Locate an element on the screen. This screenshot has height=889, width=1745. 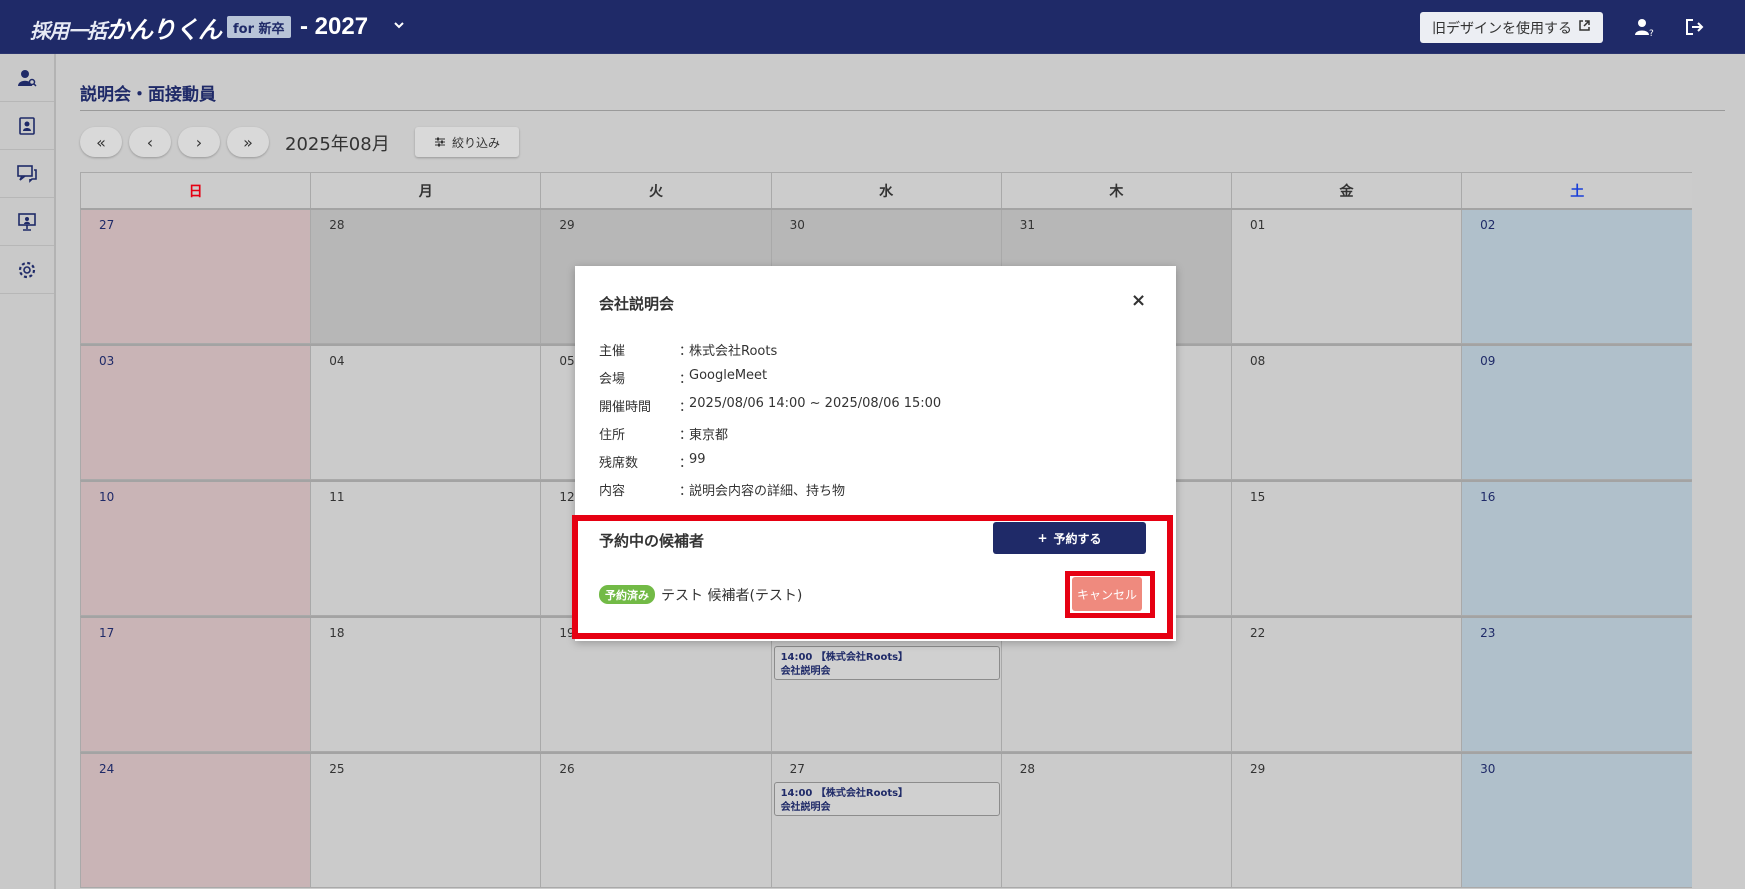
current-month: 2025年08月 is located at coordinates (337, 144).